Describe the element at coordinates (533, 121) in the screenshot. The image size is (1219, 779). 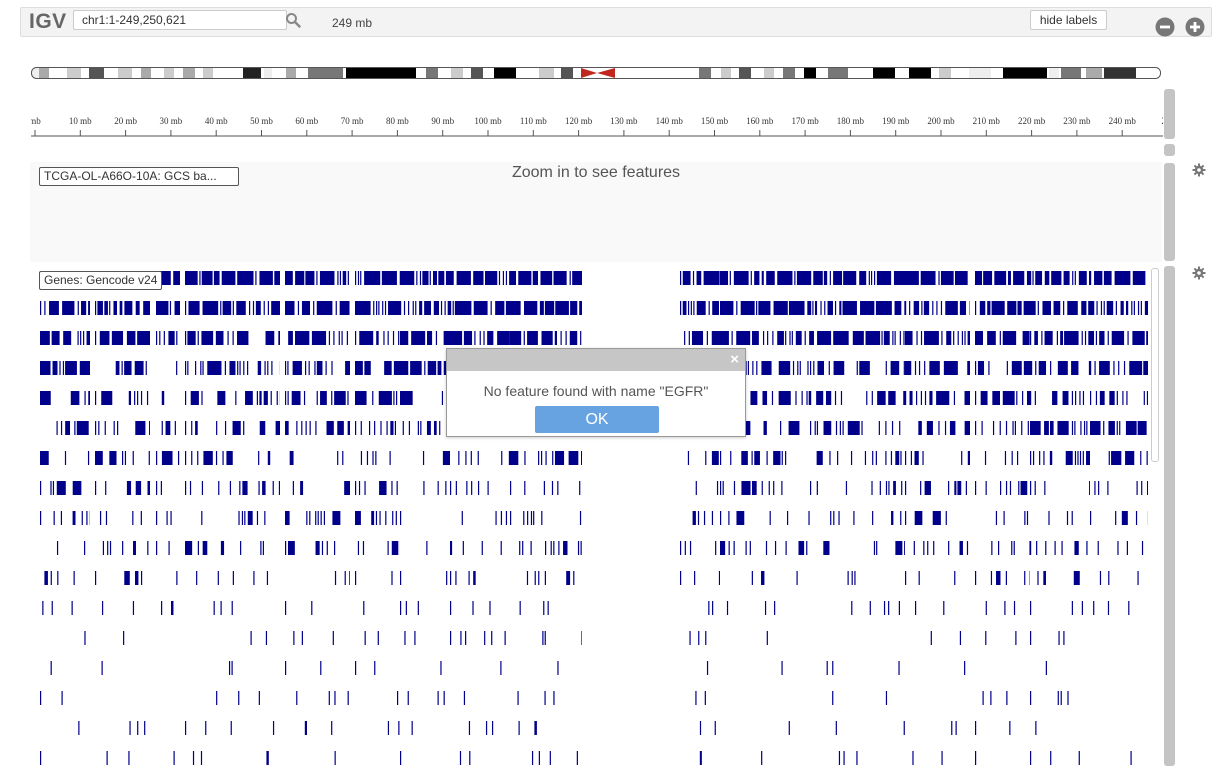
I see `ruler-tick-label: 110 mb` at that location.